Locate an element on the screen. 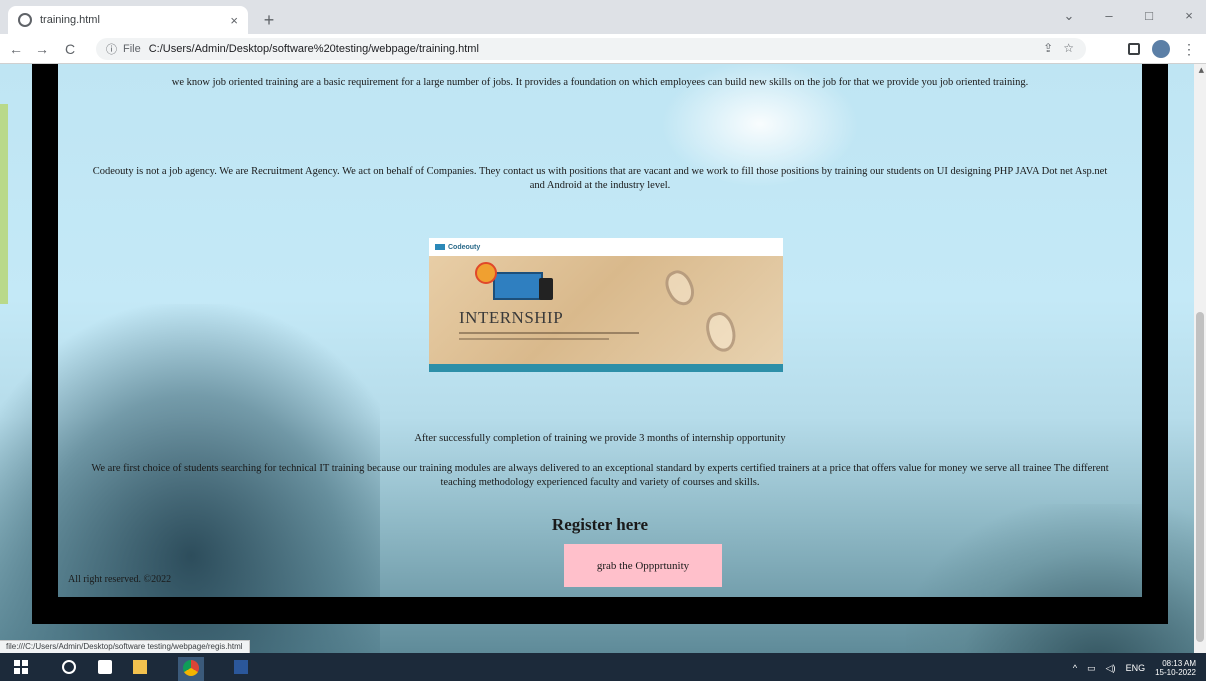 This screenshot has width=1206, height=681. register-heading: Register here is located at coordinates (600, 524).